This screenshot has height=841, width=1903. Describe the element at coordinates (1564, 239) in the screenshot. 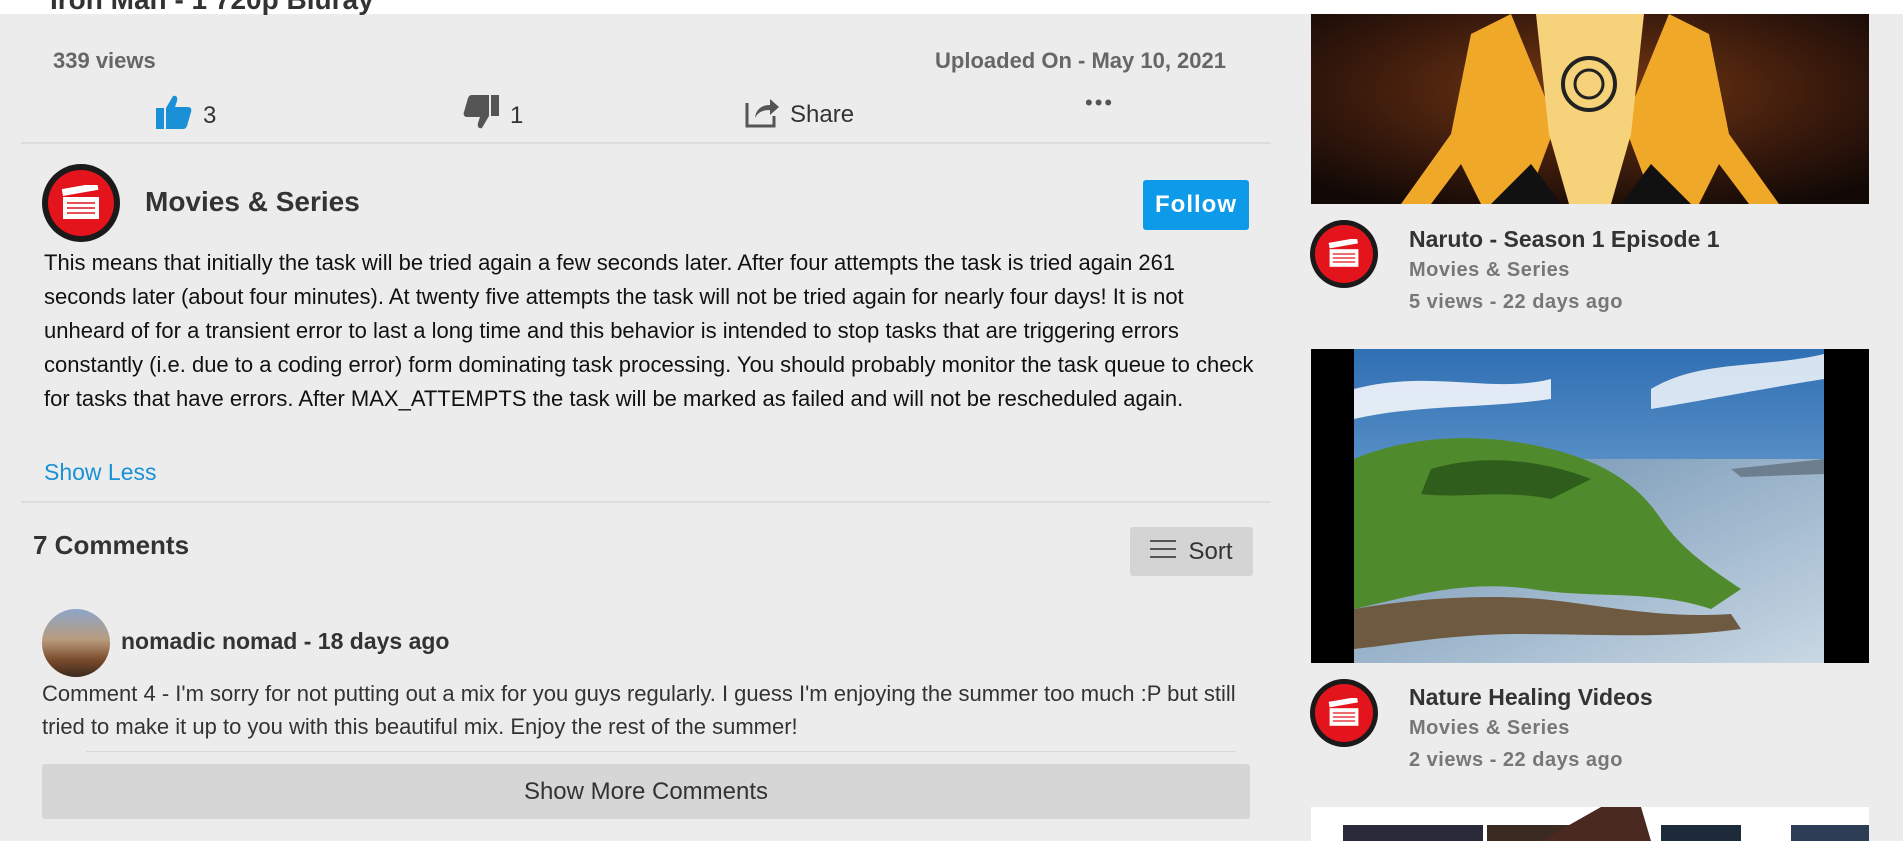

I see `recommended-video-title: Naruto - Season 1 Episode 1` at that location.